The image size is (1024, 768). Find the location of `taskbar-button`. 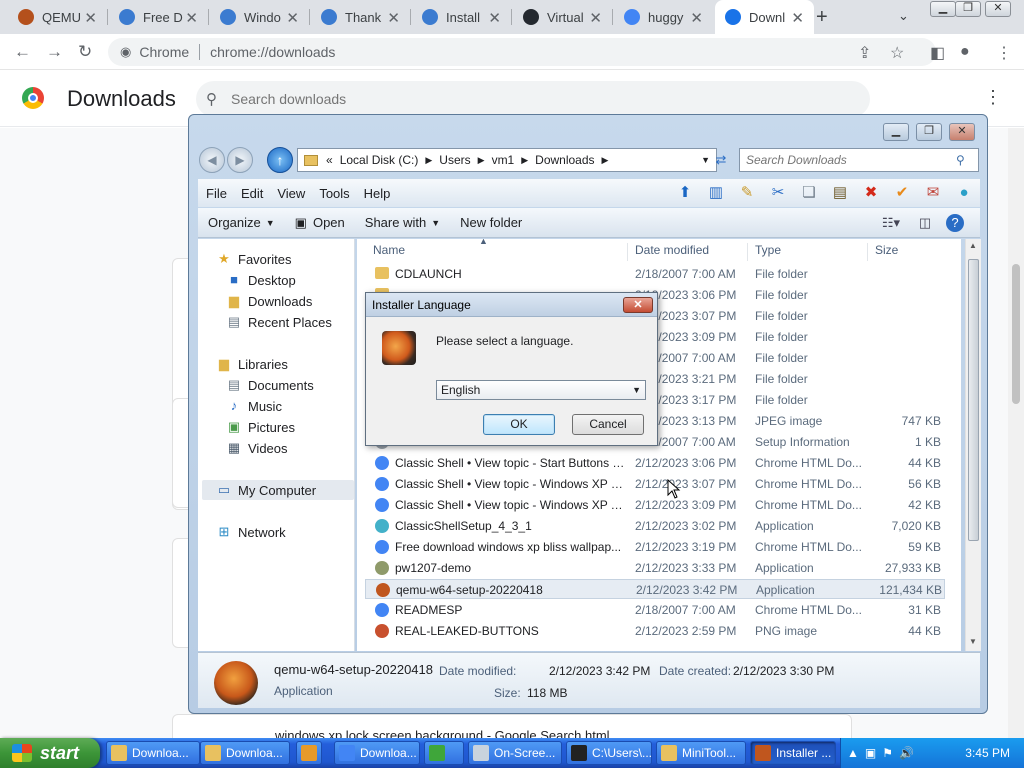

taskbar-button is located at coordinates (309, 753).